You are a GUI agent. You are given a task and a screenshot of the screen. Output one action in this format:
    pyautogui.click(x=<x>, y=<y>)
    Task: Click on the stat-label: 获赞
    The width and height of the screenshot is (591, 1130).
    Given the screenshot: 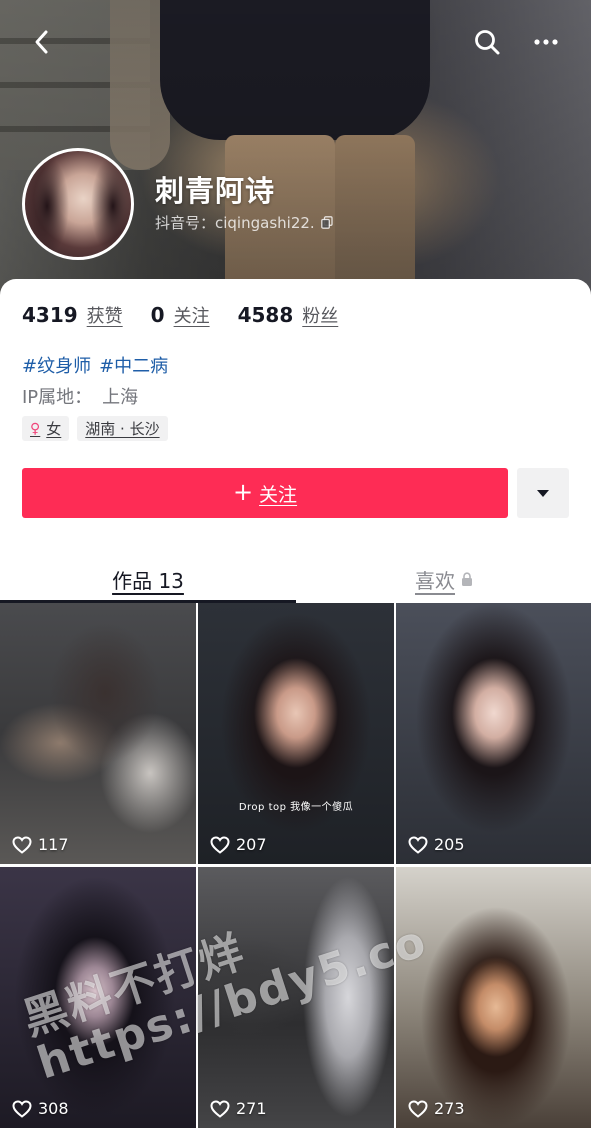 What is the action you would take?
    pyautogui.click(x=104, y=316)
    